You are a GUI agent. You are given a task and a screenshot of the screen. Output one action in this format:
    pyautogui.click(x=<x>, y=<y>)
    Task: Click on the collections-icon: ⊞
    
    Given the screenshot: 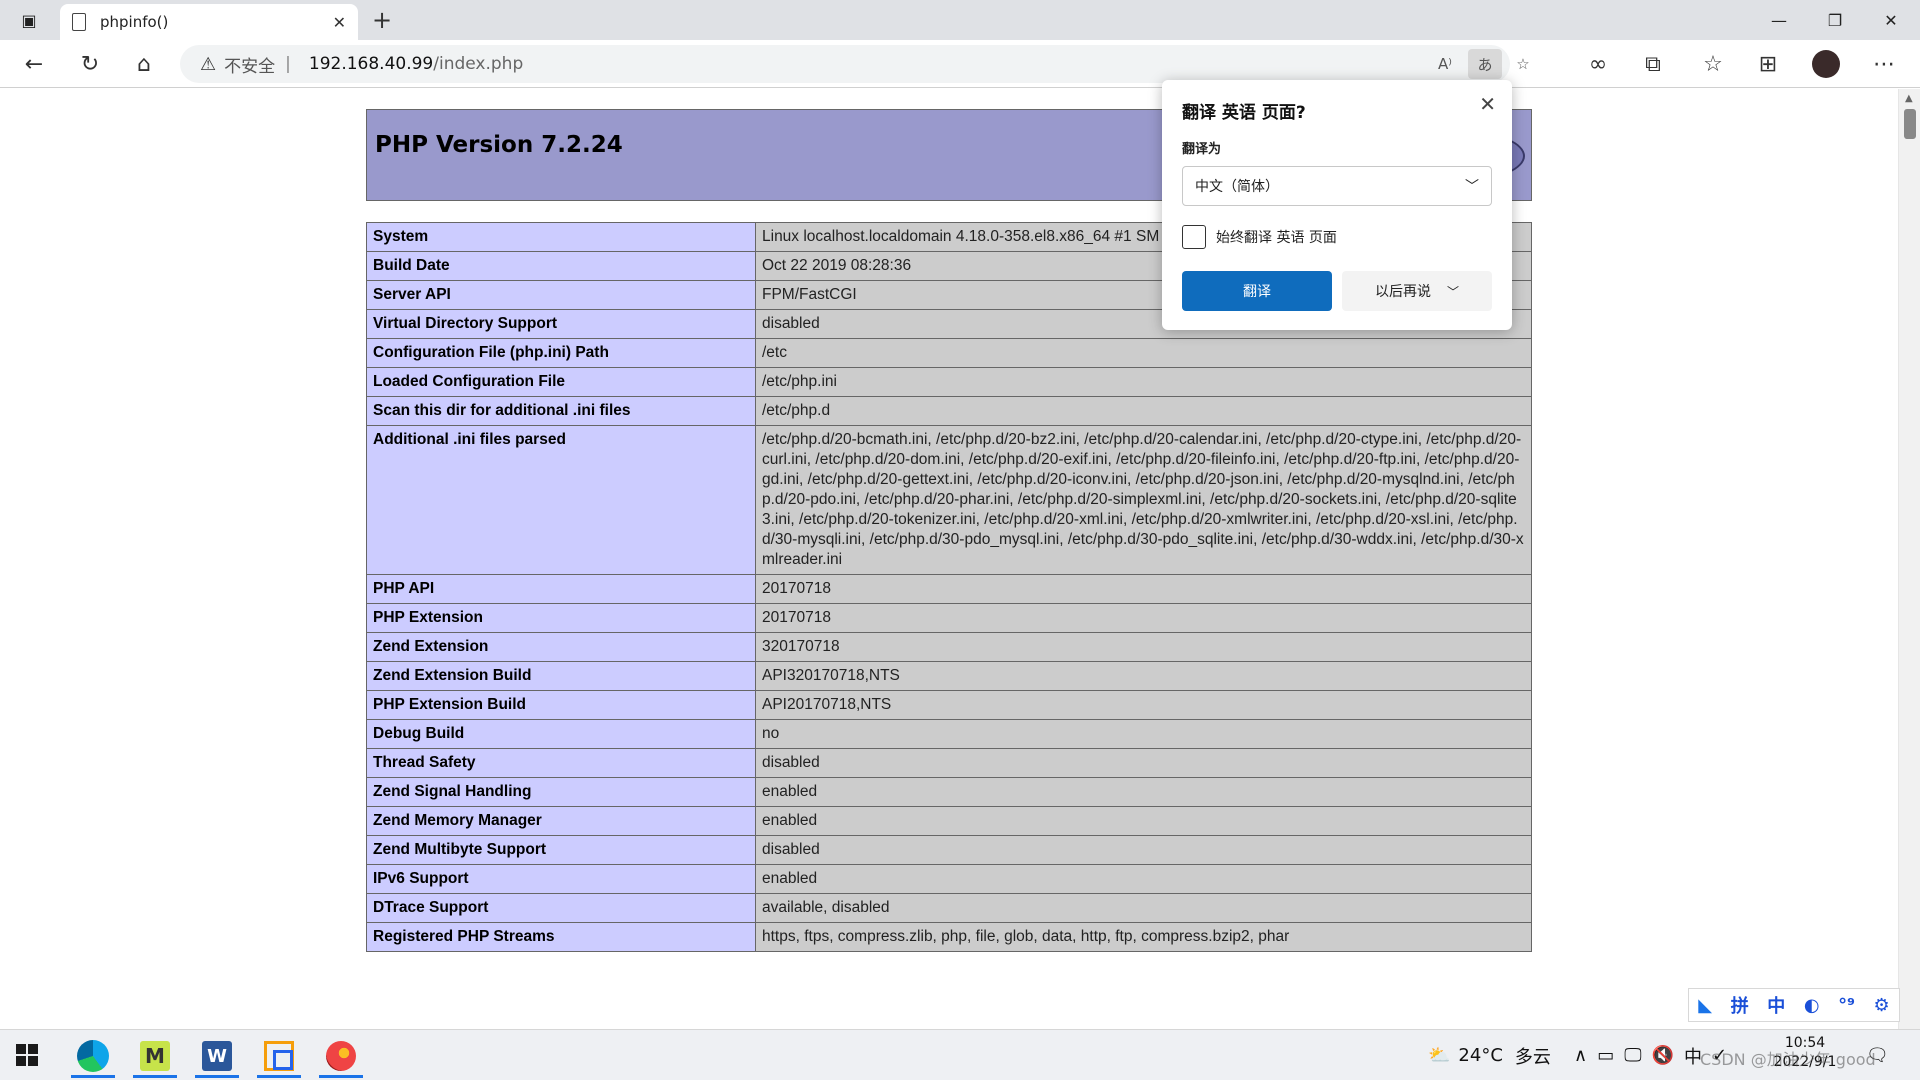 What is the action you would take?
    pyautogui.click(x=1768, y=64)
    